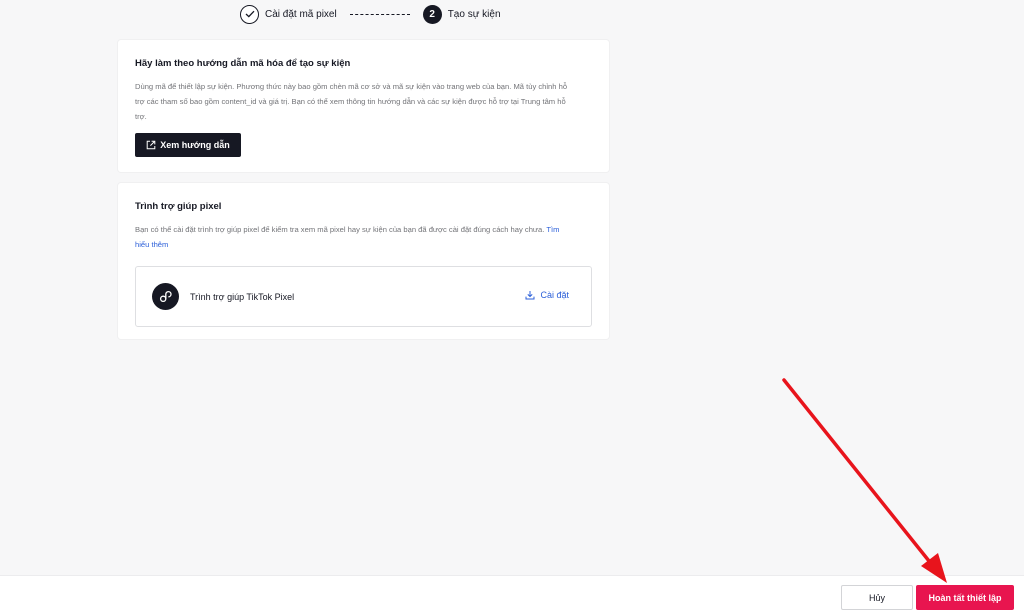 The image size is (1024, 615). What do you see at coordinates (432, 14) in the screenshot?
I see `step2-number: 2` at bounding box center [432, 14].